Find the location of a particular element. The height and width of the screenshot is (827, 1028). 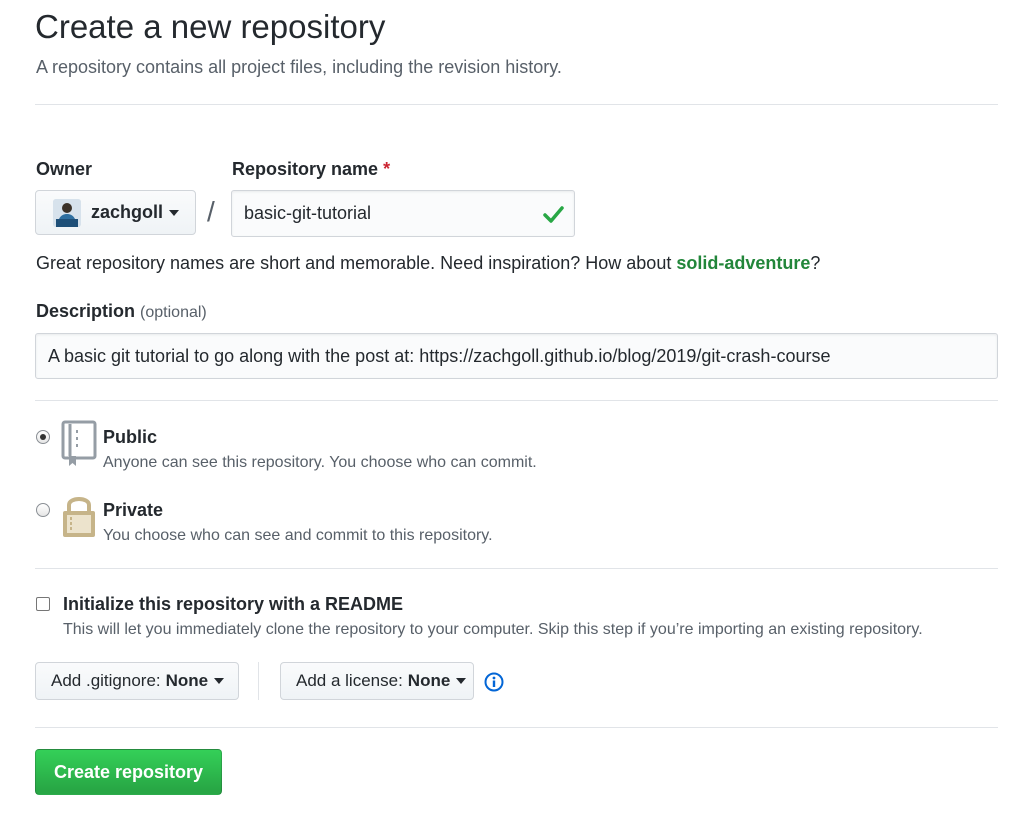

description-field-wrapper is located at coordinates (516, 356).